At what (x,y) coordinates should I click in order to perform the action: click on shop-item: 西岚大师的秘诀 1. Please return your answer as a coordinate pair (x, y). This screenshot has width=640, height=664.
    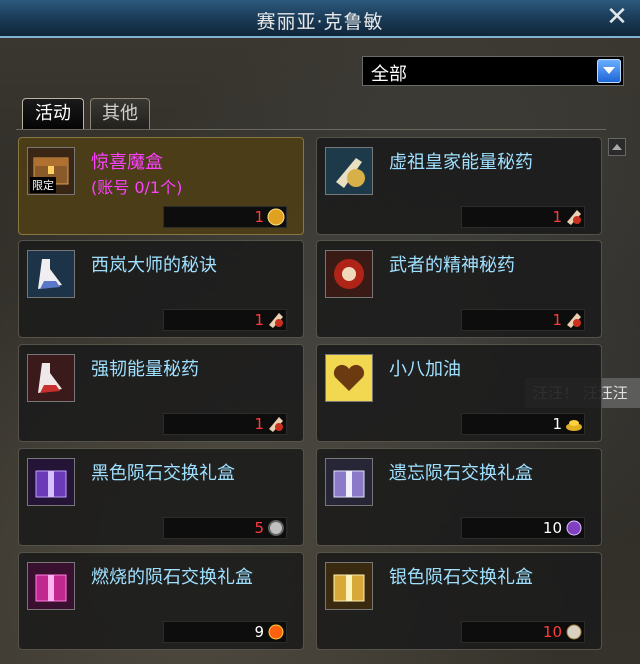
    Looking at the image, I should click on (161, 289).